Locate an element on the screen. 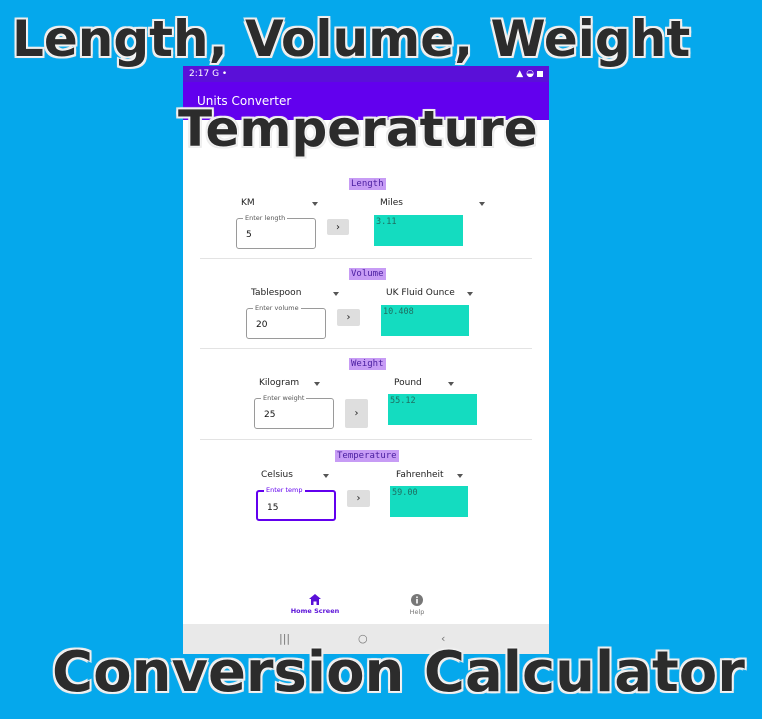 This screenshot has height=719, width=762. temperature-result: 59.00 is located at coordinates (429, 501).